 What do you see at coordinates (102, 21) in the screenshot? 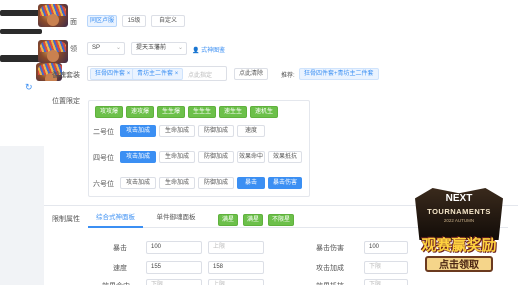
I see `same-server-button: 同区卢服` at bounding box center [102, 21].